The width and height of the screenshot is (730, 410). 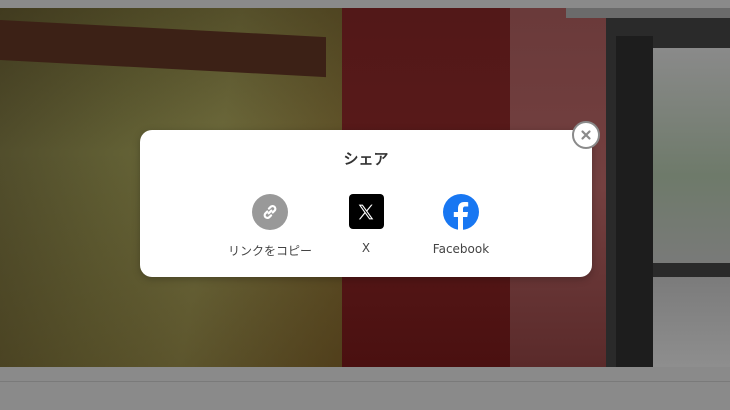 I want to click on share-x-label: X, so click(x=366, y=248).